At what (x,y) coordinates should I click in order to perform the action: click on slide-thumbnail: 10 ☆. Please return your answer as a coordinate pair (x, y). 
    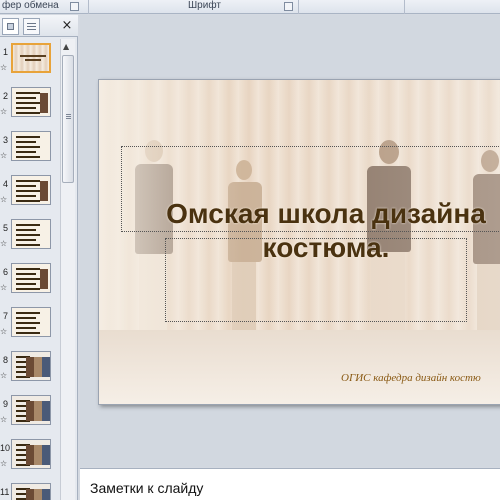
    Looking at the image, I should click on (30, 458).